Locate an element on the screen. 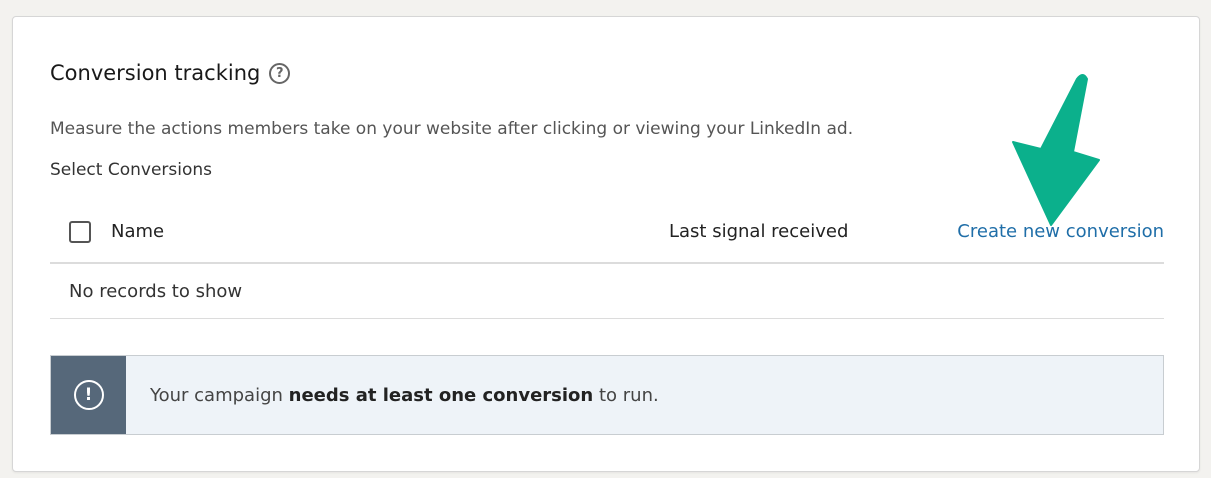  alert-message-suffix: to run. is located at coordinates (626, 395).